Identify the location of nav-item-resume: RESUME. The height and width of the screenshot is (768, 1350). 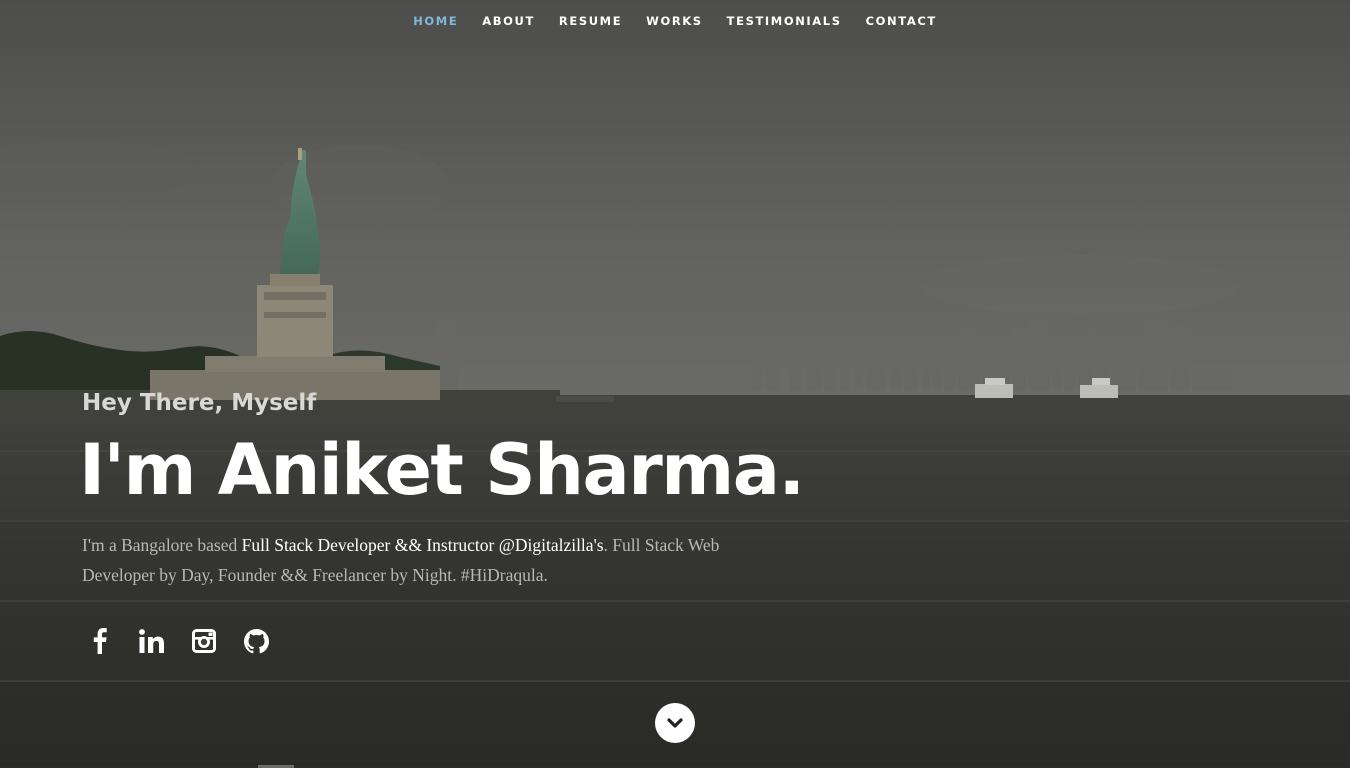
(590, 21).